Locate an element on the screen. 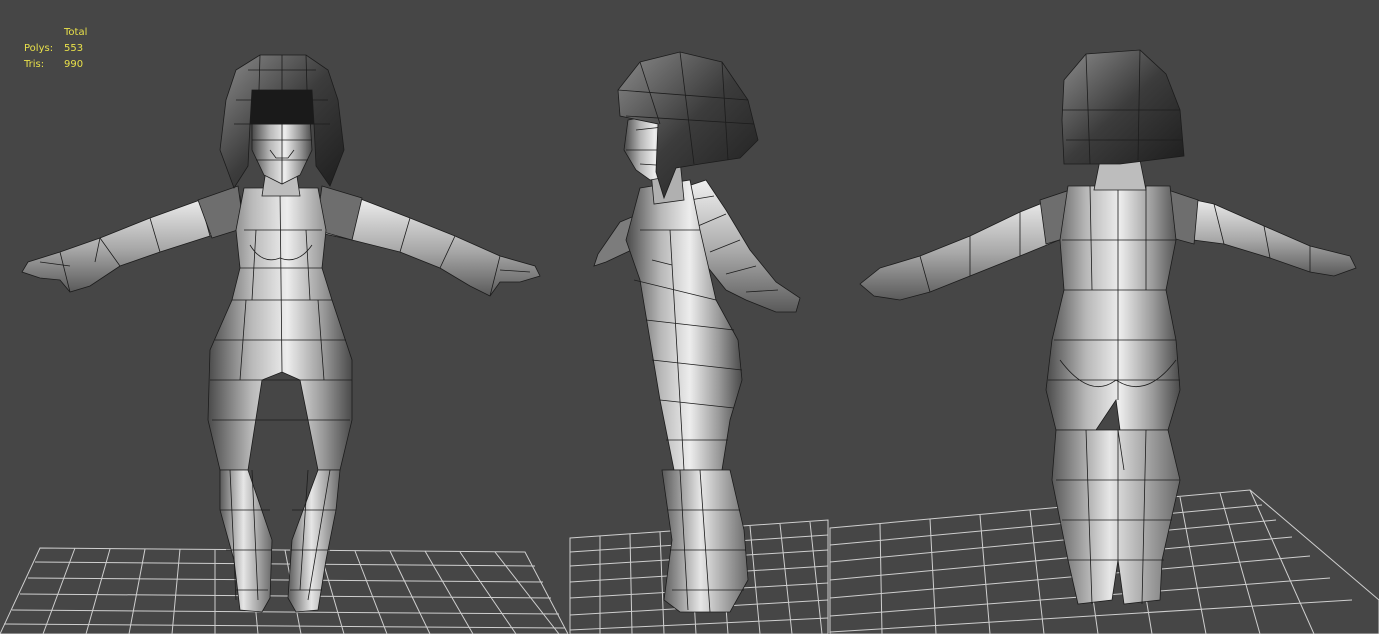 This screenshot has height=634, width=1379. front-visor is located at coordinates (282, 107).